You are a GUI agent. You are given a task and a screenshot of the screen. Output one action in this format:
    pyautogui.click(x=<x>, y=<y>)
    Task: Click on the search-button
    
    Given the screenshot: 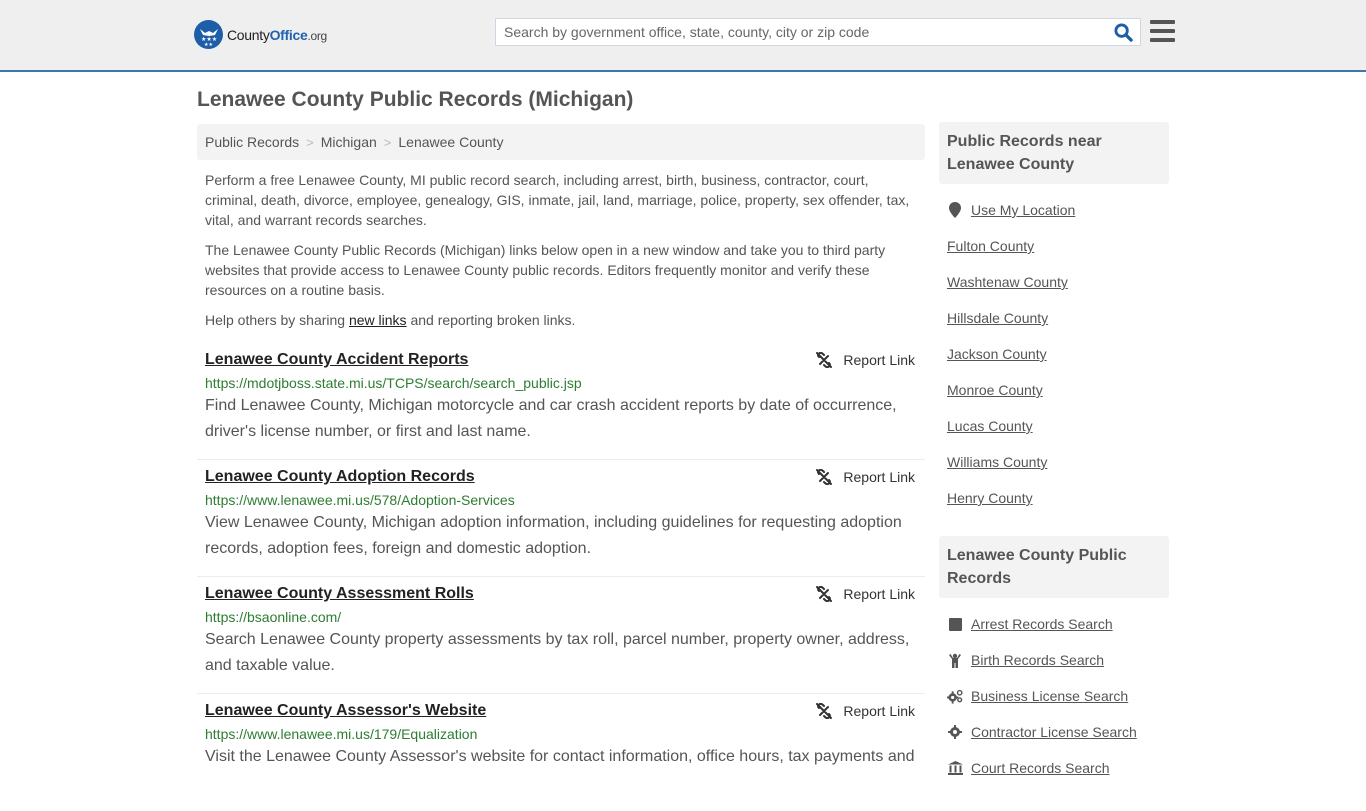 What is the action you would take?
    pyautogui.click(x=1123, y=32)
    